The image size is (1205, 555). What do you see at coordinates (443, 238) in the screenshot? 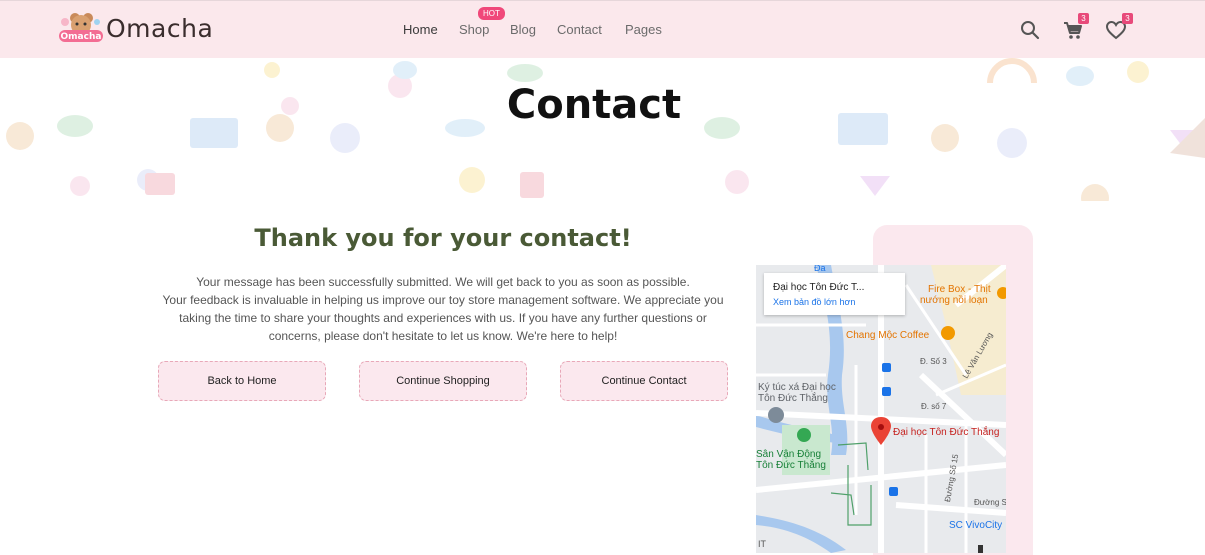
I see `thanks-heading: Thank you for your contact!` at bounding box center [443, 238].